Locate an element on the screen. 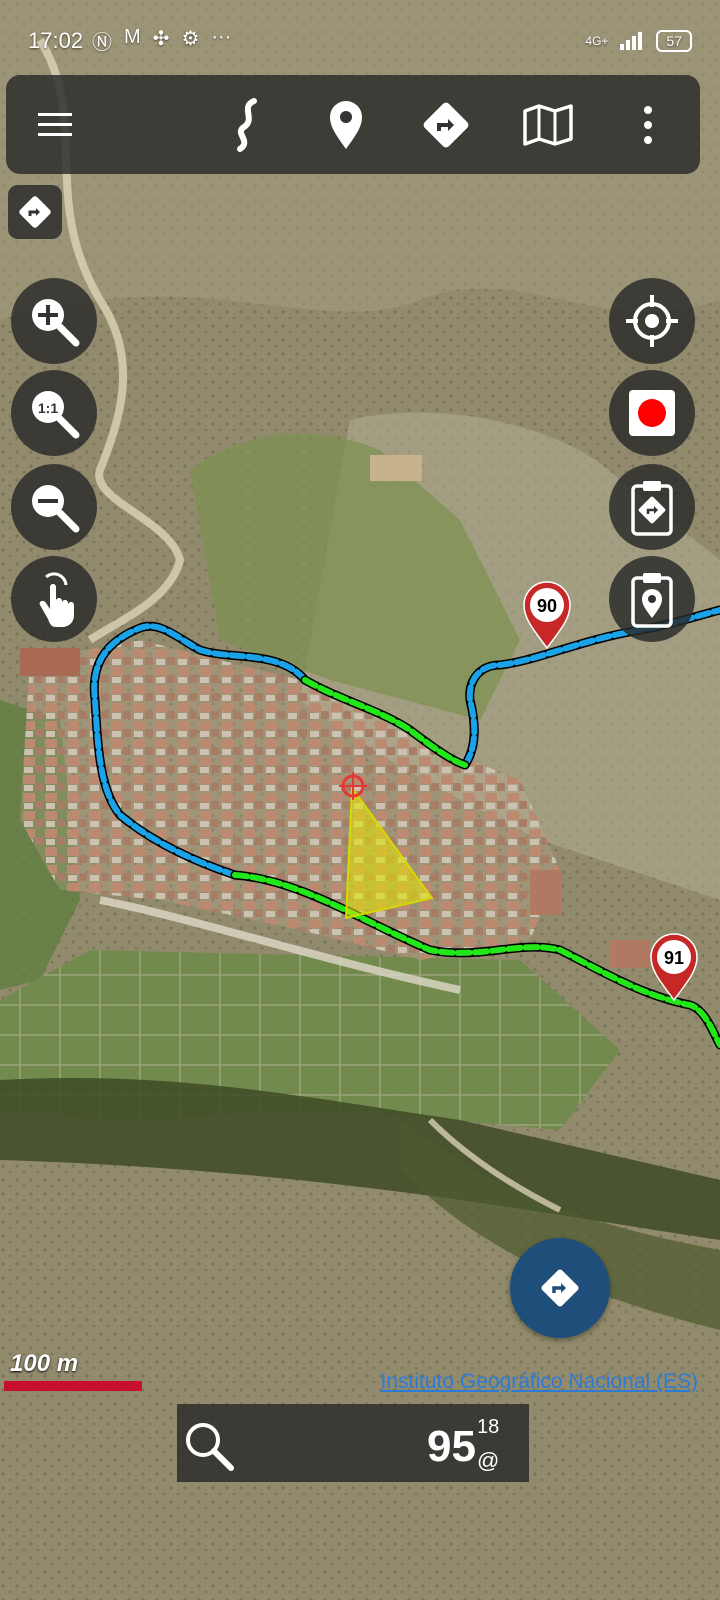  zoom-out-icon is located at coordinates (56, 509).